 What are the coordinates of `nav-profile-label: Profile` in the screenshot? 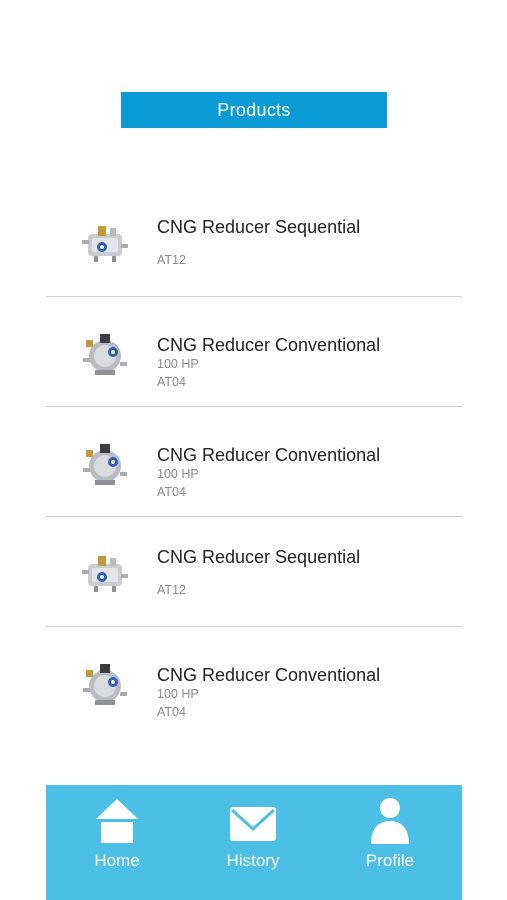 It's located at (390, 860).